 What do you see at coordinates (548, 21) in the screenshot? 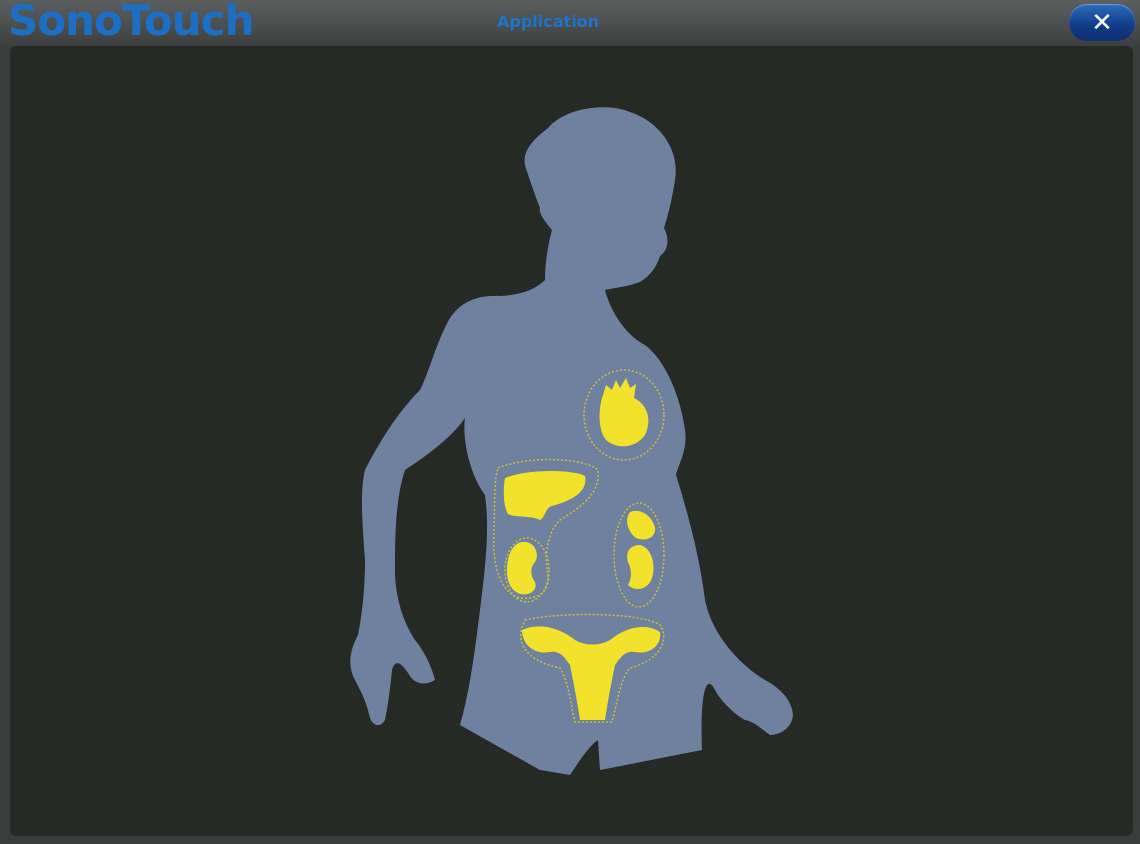
I see `page-title: Application` at bounding box center [548, 21].